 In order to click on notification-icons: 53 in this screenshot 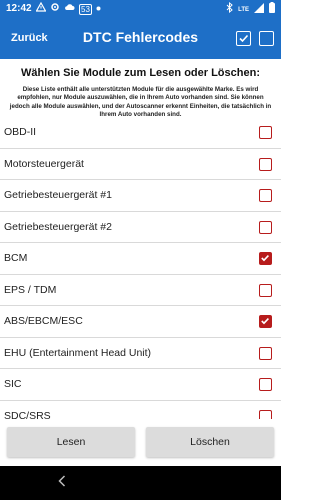, I will do `click(68, 8)`.